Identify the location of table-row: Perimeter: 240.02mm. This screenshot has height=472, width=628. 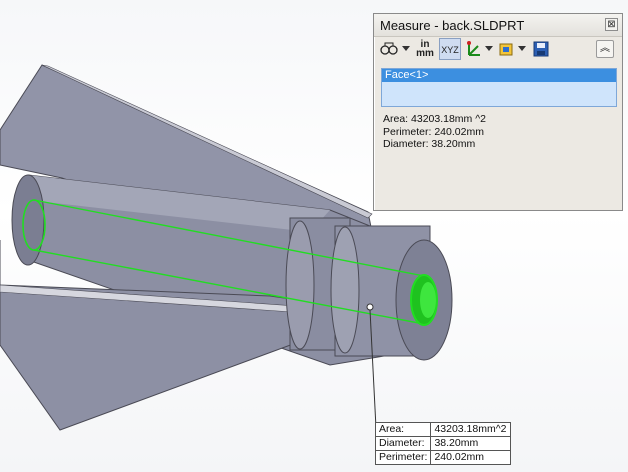
(442, 457).